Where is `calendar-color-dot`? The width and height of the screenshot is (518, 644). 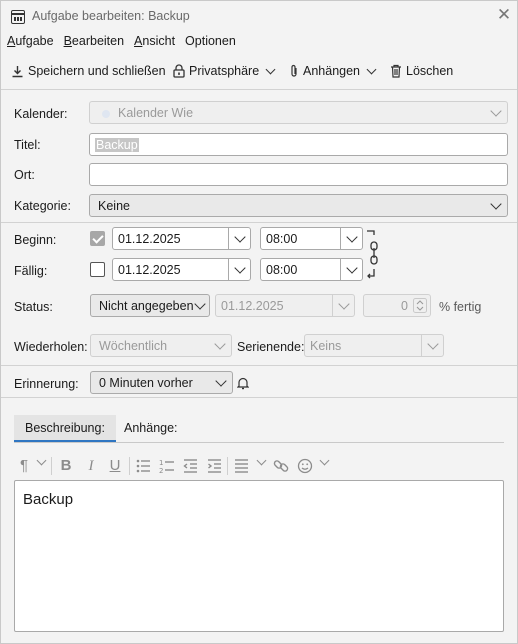 calendar-color-dot is located at coordinates (106, 114).